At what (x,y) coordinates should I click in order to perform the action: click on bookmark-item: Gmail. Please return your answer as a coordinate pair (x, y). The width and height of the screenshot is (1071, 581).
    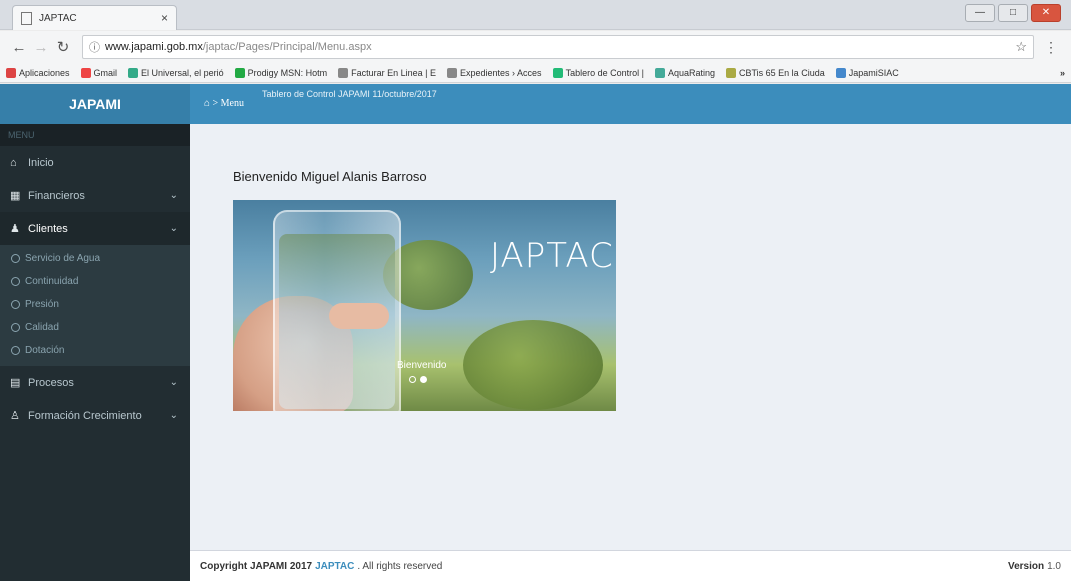
    Looking at the image, I should click on (99, 72).